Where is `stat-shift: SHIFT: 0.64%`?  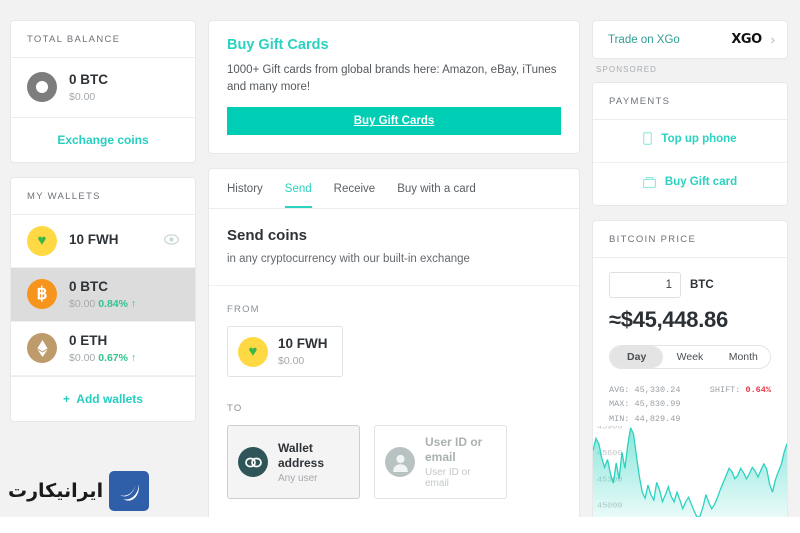
stat-shift: SHIFT: 0.64% is located at coordinates (740, 390).